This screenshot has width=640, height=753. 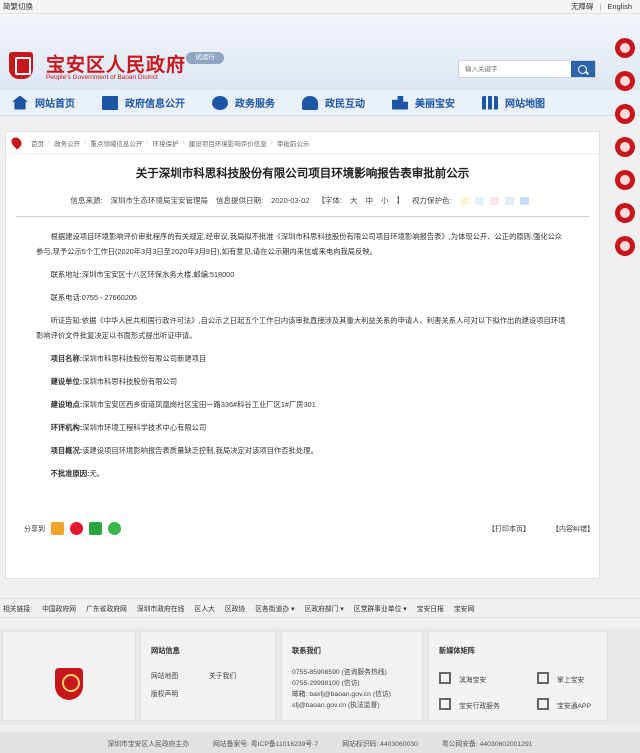 What do you see at coordinates (76, 528) in the screenshot?
I see `weibo-share-icon` at bounding box center [76, 528].